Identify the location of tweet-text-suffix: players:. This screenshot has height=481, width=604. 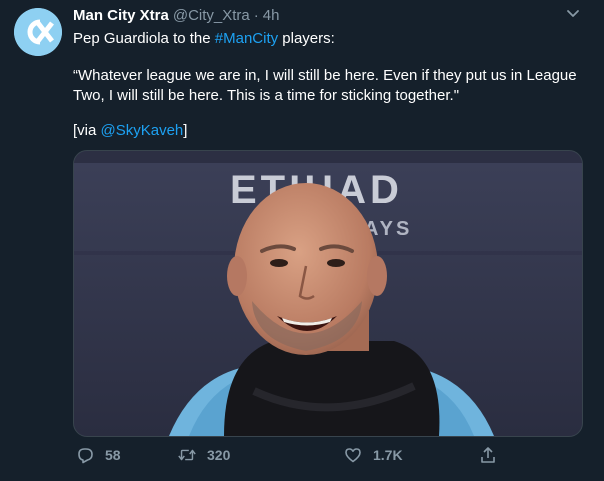
(306, 38).